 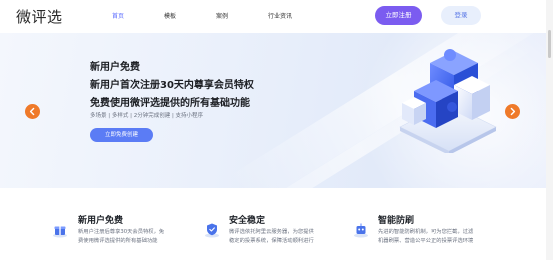 What do you see at coordinates (115, 67) in the screenshot?
I see `banner-headline-1: 新用户免费` at bounding box center [115, 67].